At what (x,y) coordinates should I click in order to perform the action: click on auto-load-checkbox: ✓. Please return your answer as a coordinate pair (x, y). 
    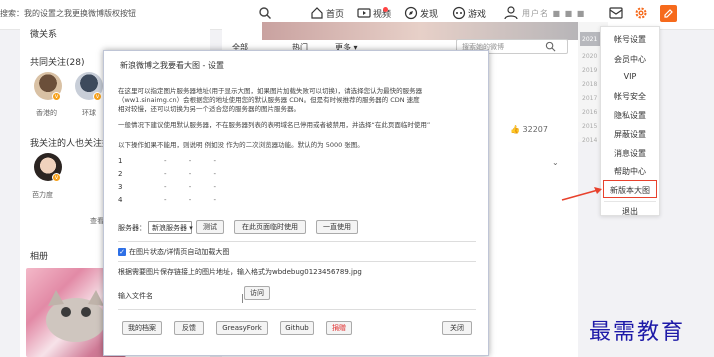
    Looking at the image, I should click on (122, 252).